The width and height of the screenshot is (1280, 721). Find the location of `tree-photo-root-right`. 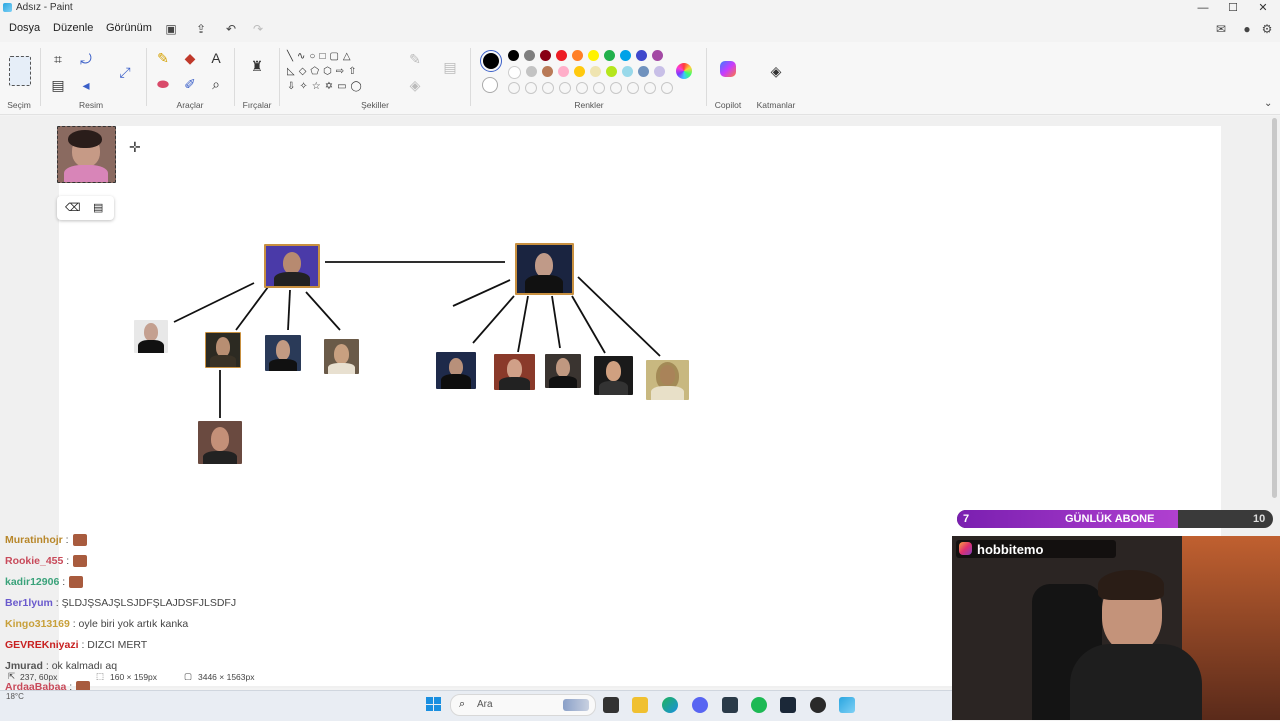

tree-photo-root-right is located at coordinates (544, 269).